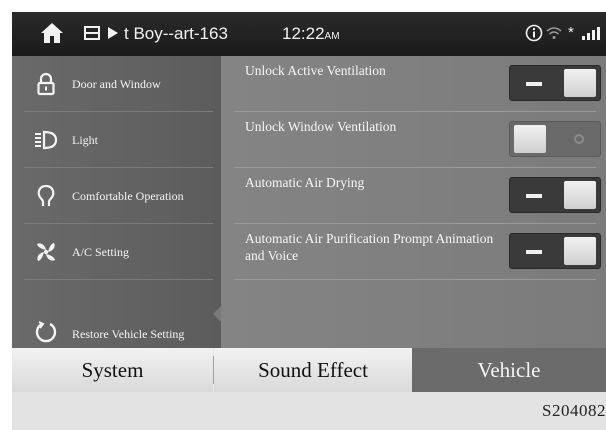 The height and width of the screenshot is (430, 606). What do you see at coordinates (555, 195) in the screenshot?
I see `toggle-automatic-air-drying` at bounding box center [555, 195].